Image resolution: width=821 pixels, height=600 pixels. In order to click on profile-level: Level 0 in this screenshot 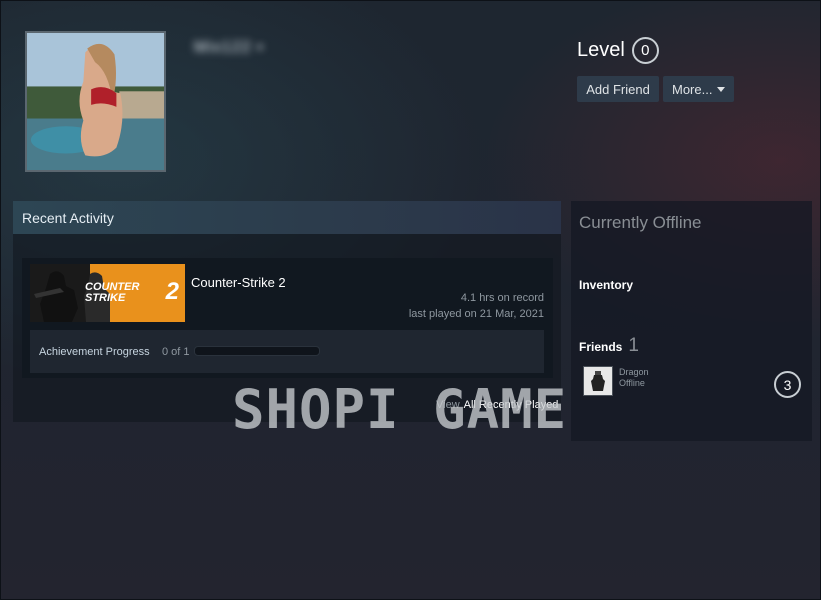, I will do `click(618, 50)`.